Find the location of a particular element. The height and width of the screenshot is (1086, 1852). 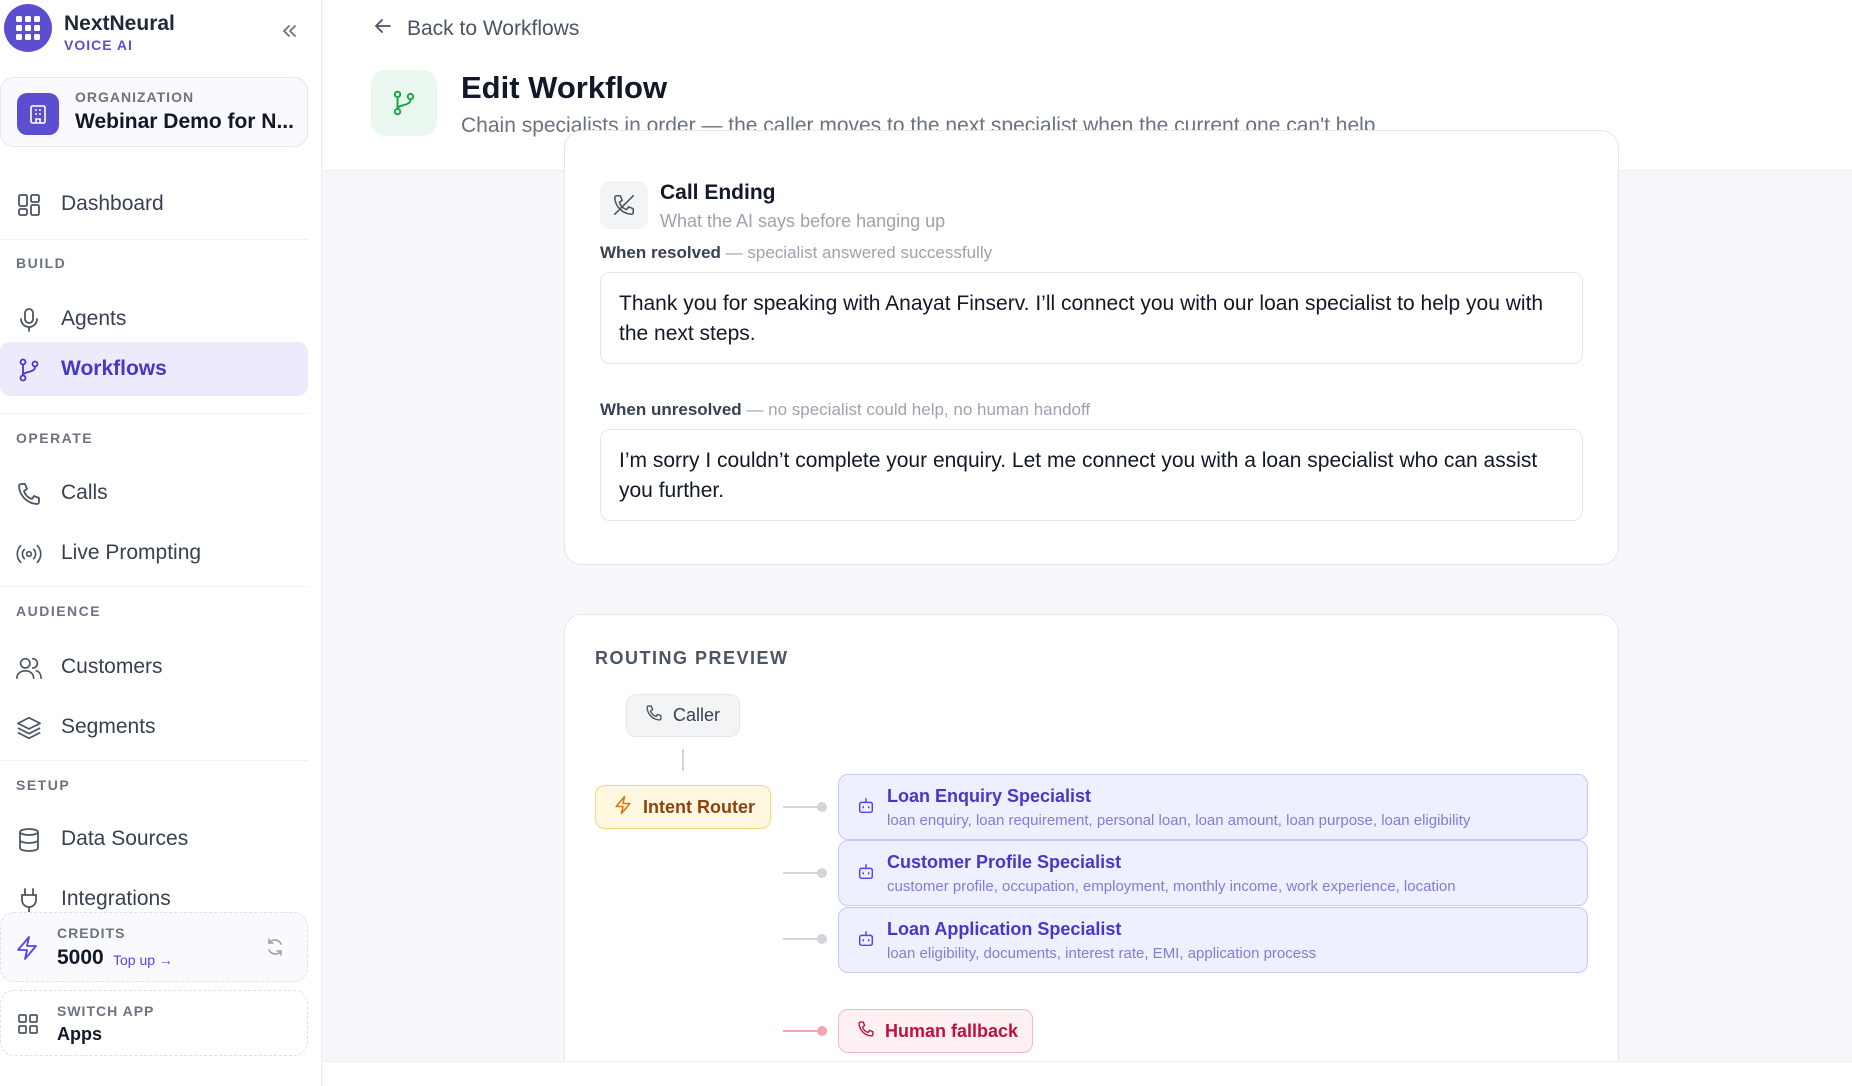

sidebar-item-label: Segments is located at coordinates (108, 726).